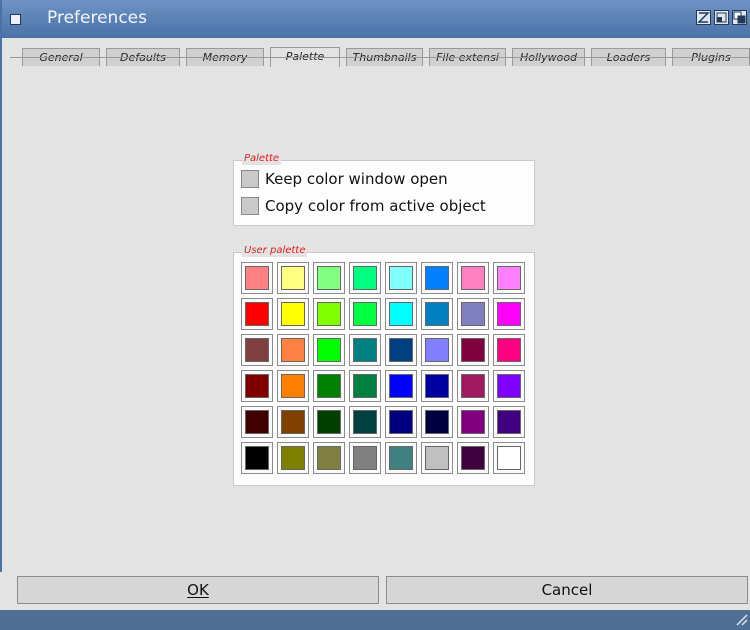 This screenshot has width=750, height=630. Describe the element at coordinates (250, 206) in the screenshot. I see `copy-color-from-active-object-checkbox` at that location.